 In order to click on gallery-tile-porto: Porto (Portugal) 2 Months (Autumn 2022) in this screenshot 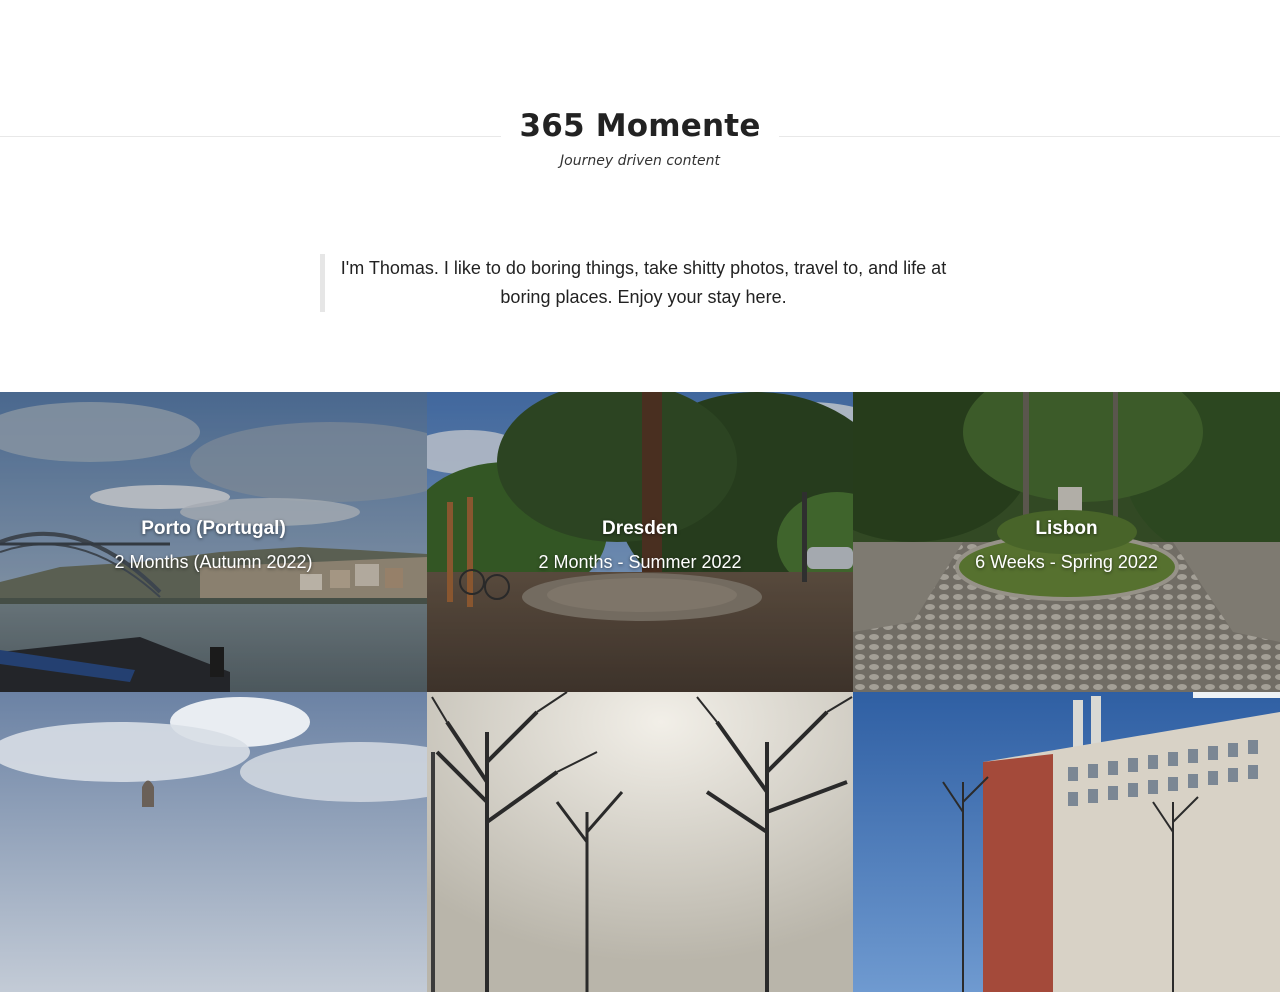, I will do `click(213, 542)`.